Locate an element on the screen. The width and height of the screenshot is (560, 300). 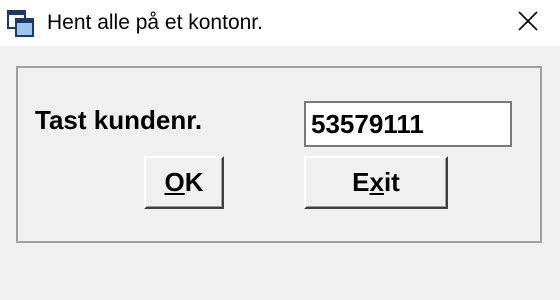
customer-number-label: Tast kundenr. is located at coordinates (119, 120).